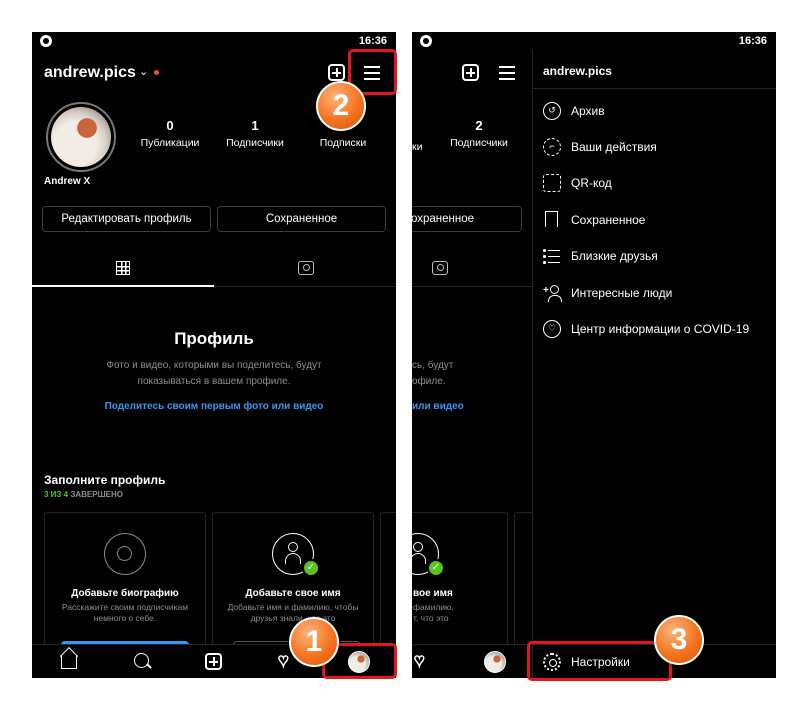 This screenshot has width=808, height=710. Describe the element at coordinates (81, 137) in the screenshot. I see `profile-avatar` at that location.